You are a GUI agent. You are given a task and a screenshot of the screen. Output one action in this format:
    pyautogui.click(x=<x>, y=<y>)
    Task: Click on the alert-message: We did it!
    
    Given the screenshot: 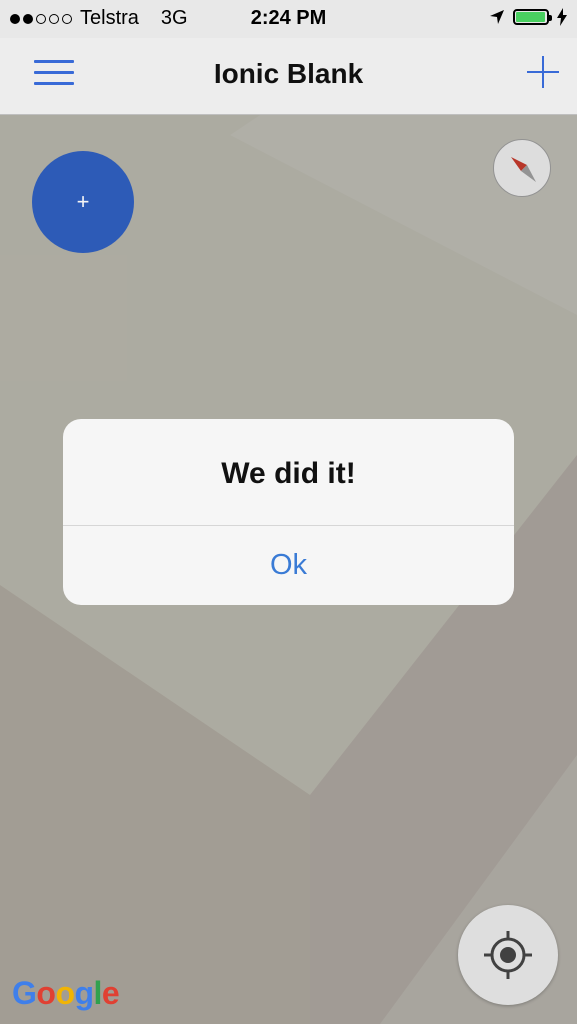 What is the action you would take?
    pyautogui.click(x=288, y=473)
    